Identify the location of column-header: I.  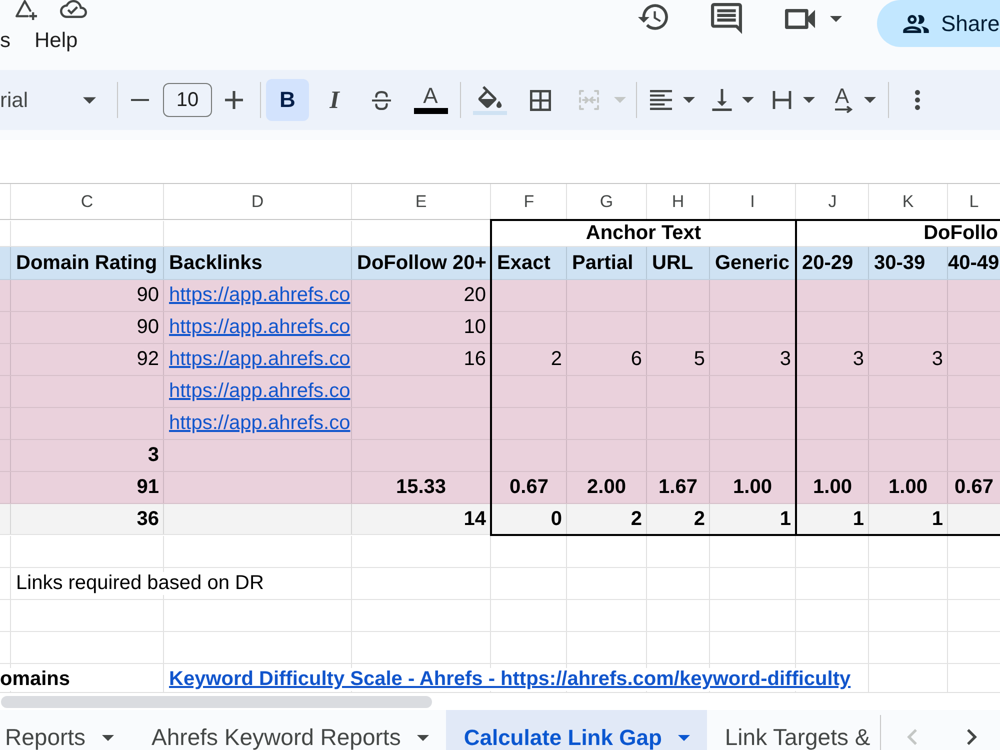
(752, 201).